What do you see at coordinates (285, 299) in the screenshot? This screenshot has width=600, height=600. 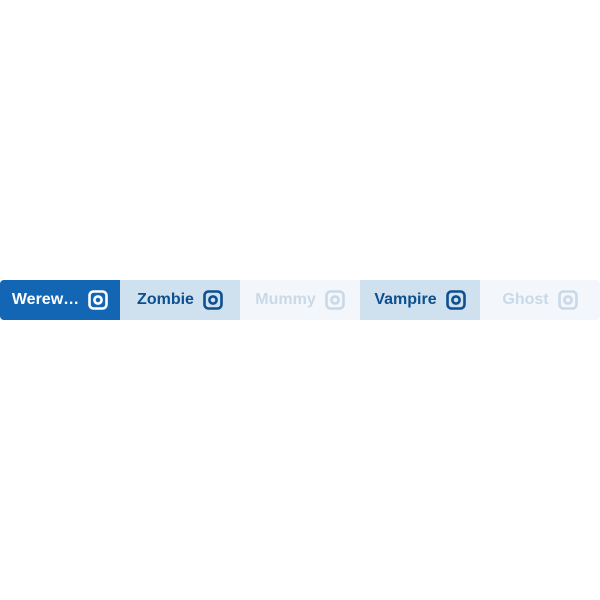 I see `tab-mummy-label: Mummy` at bounding box center [285, 299].